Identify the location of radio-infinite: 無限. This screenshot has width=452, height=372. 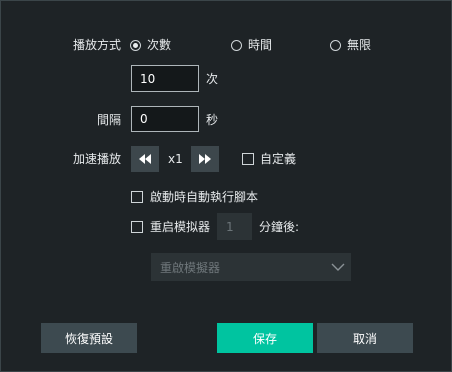
(350, 45).